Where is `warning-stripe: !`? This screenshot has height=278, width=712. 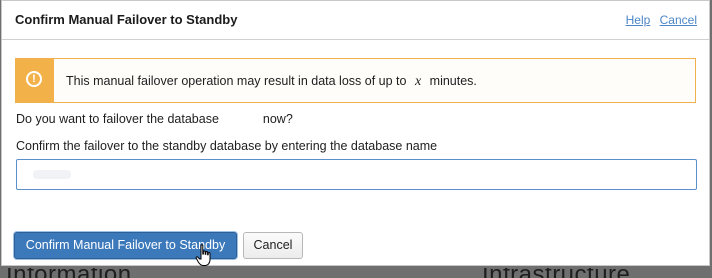
warning-stripe: ! is located at coordinates (35, 80).